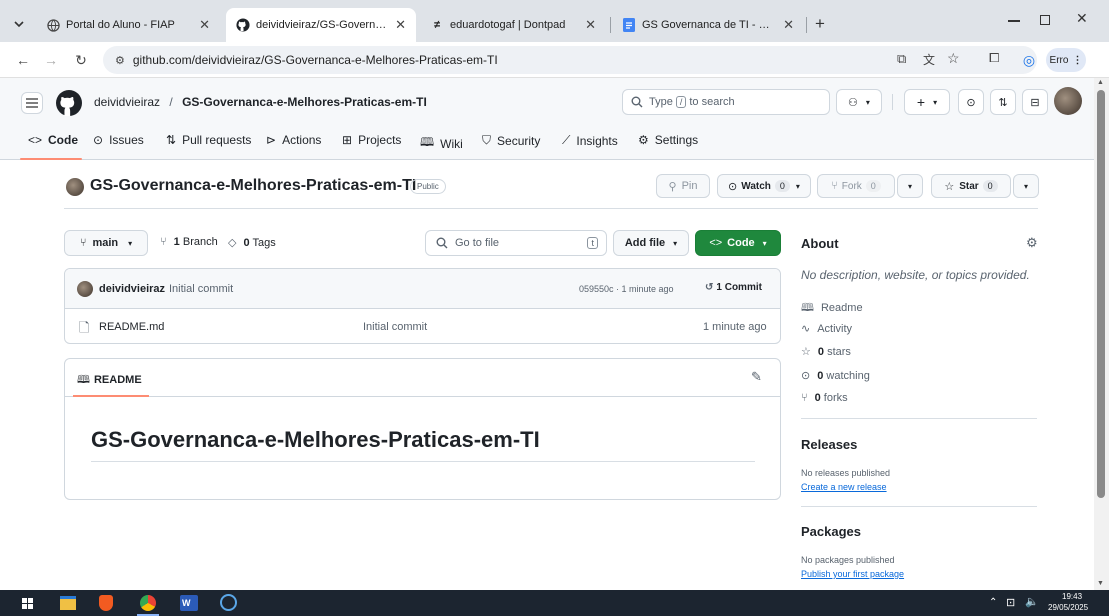  What do you see at coordinates (844, 487) in the screenshot?
I see `create-release-link: Create a new release` at bounding box center [844, 487].